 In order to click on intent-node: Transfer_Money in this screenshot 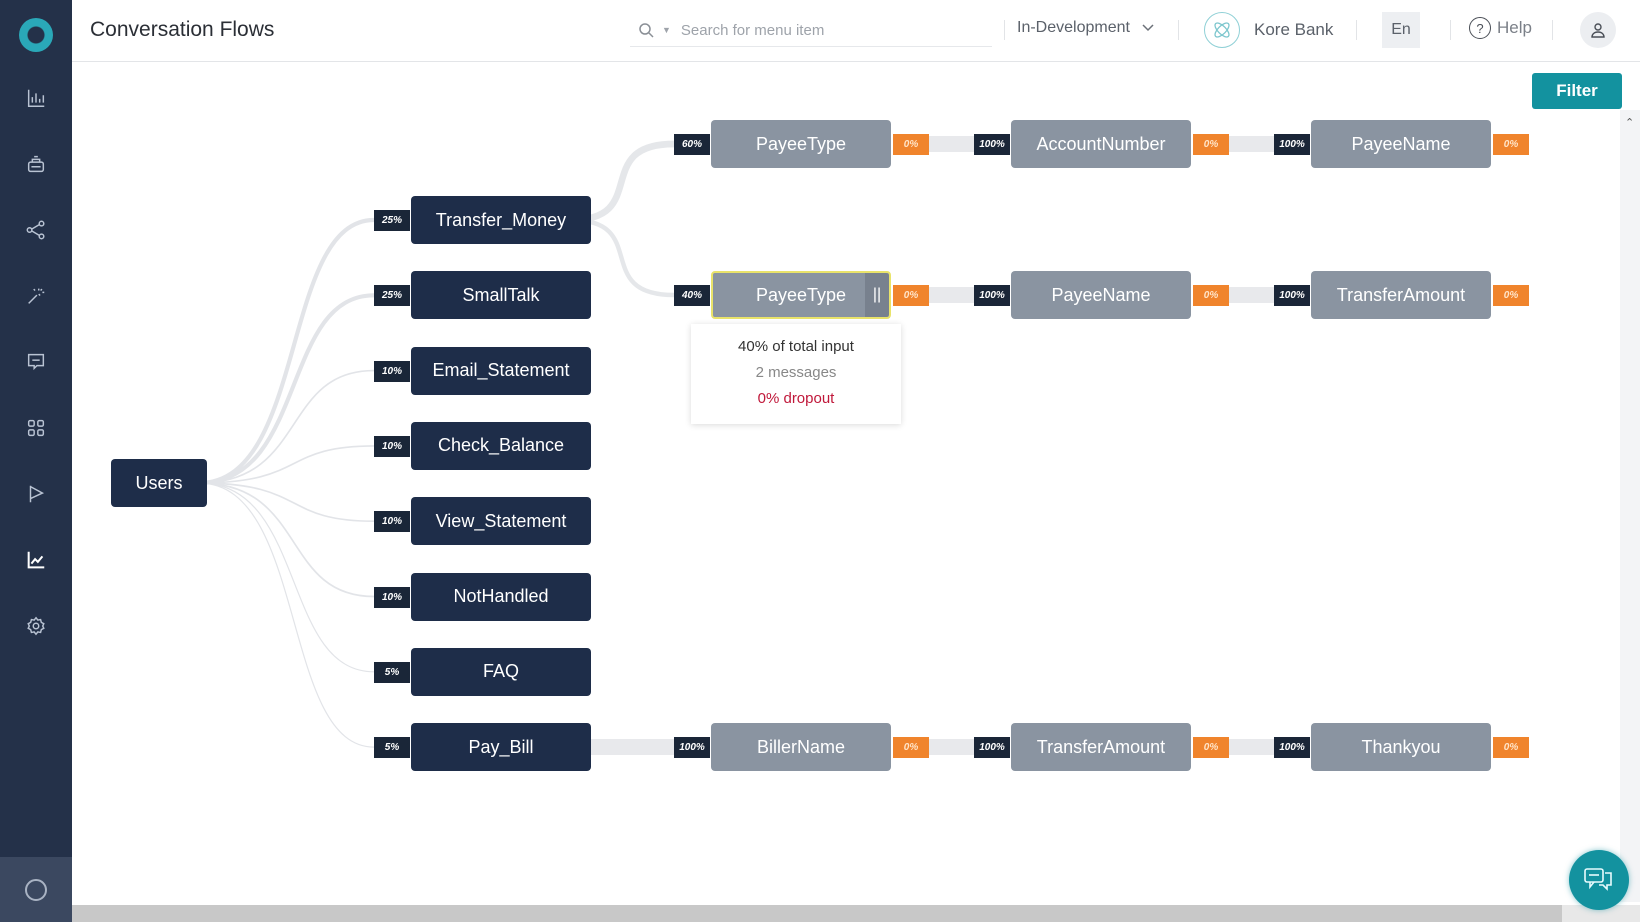, I will do `click(501, 220)`.